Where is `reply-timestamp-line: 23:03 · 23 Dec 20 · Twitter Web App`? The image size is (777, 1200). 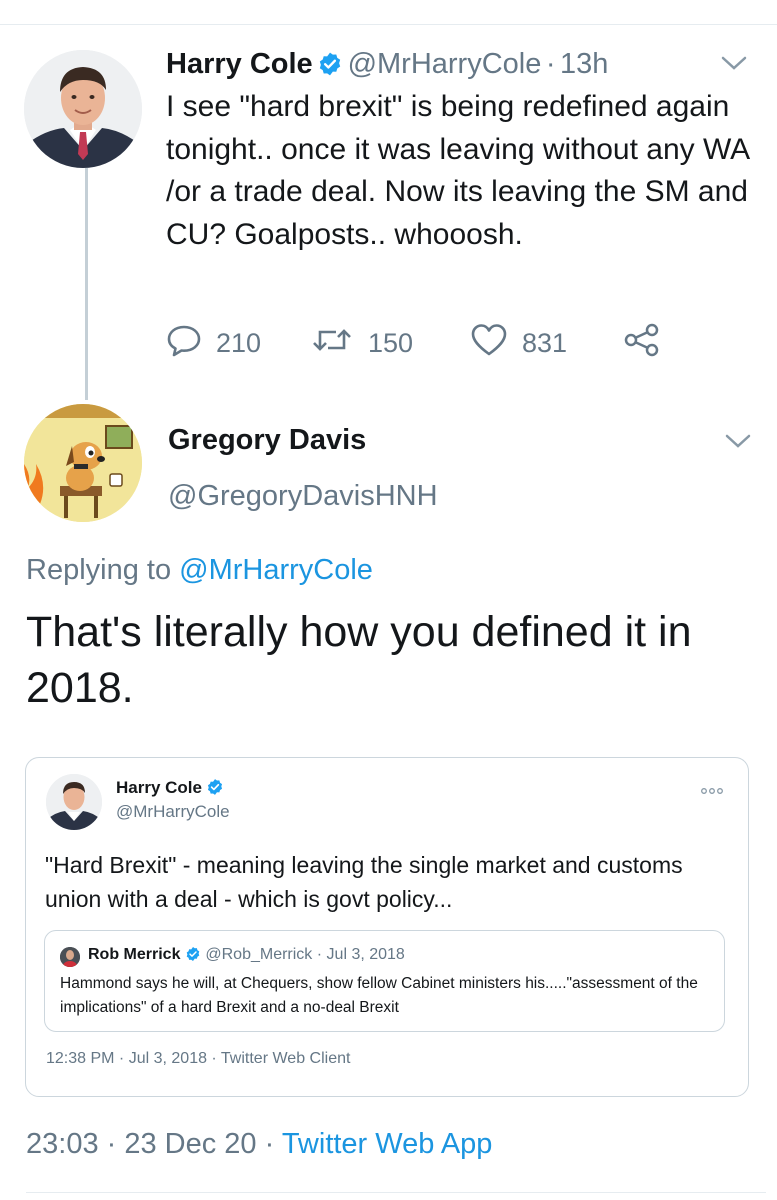 reply-timestamp-line: 23:03 · 23 Dec 20 · Twitter Web App is located at coordinates (259, 1144).